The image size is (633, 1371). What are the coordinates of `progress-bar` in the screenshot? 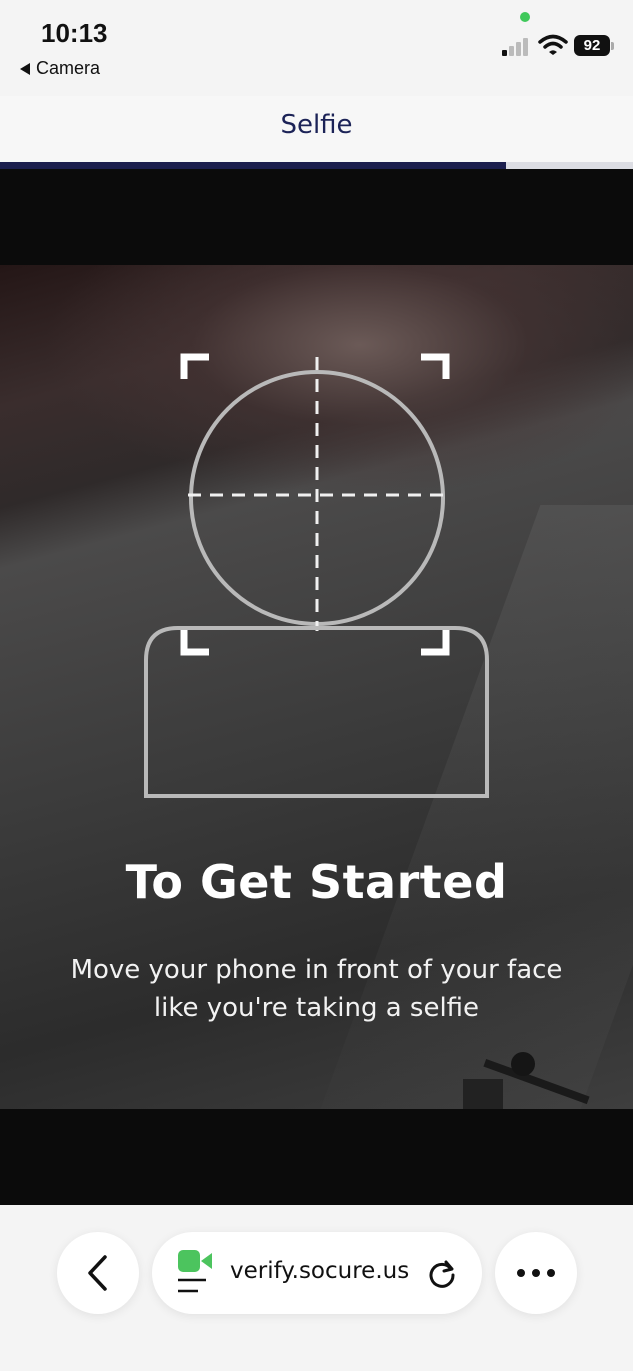 It's located at (316, 165).